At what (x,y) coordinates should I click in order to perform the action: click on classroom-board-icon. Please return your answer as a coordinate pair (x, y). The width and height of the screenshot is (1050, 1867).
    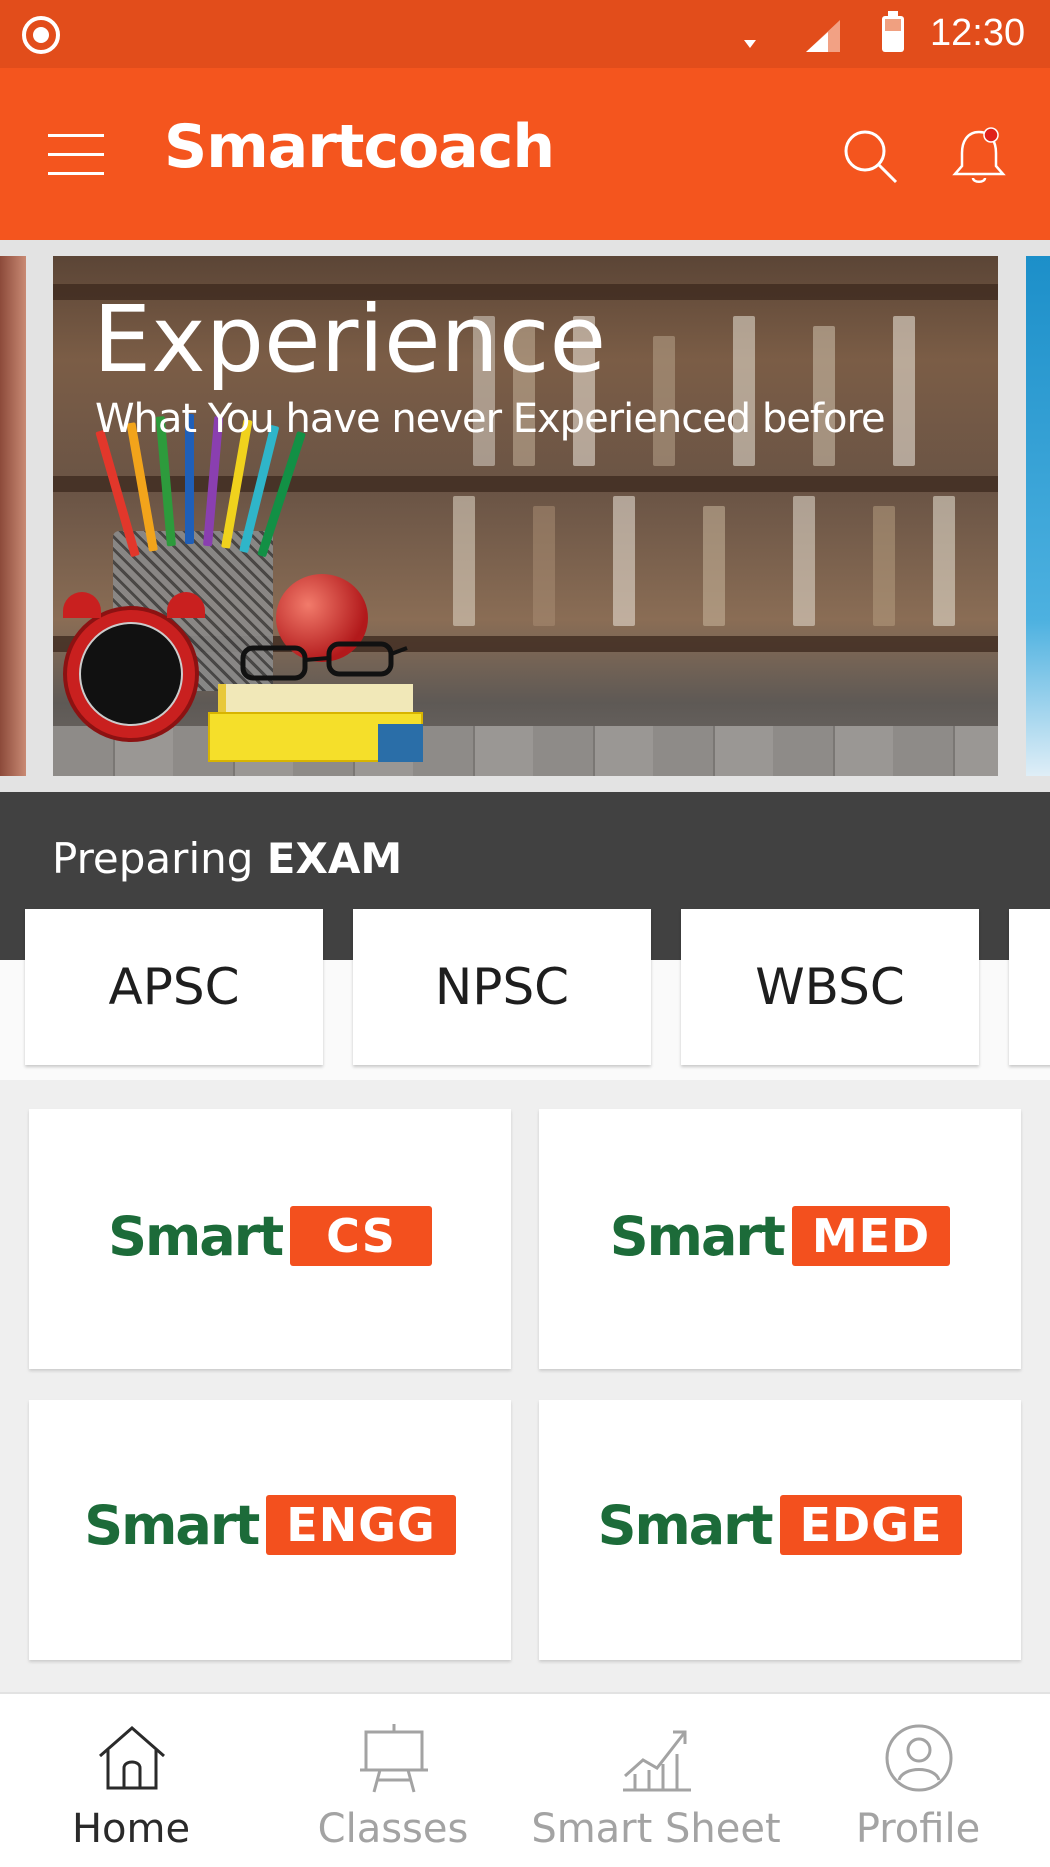
    Looking at the image, I should click on (394, 1758).